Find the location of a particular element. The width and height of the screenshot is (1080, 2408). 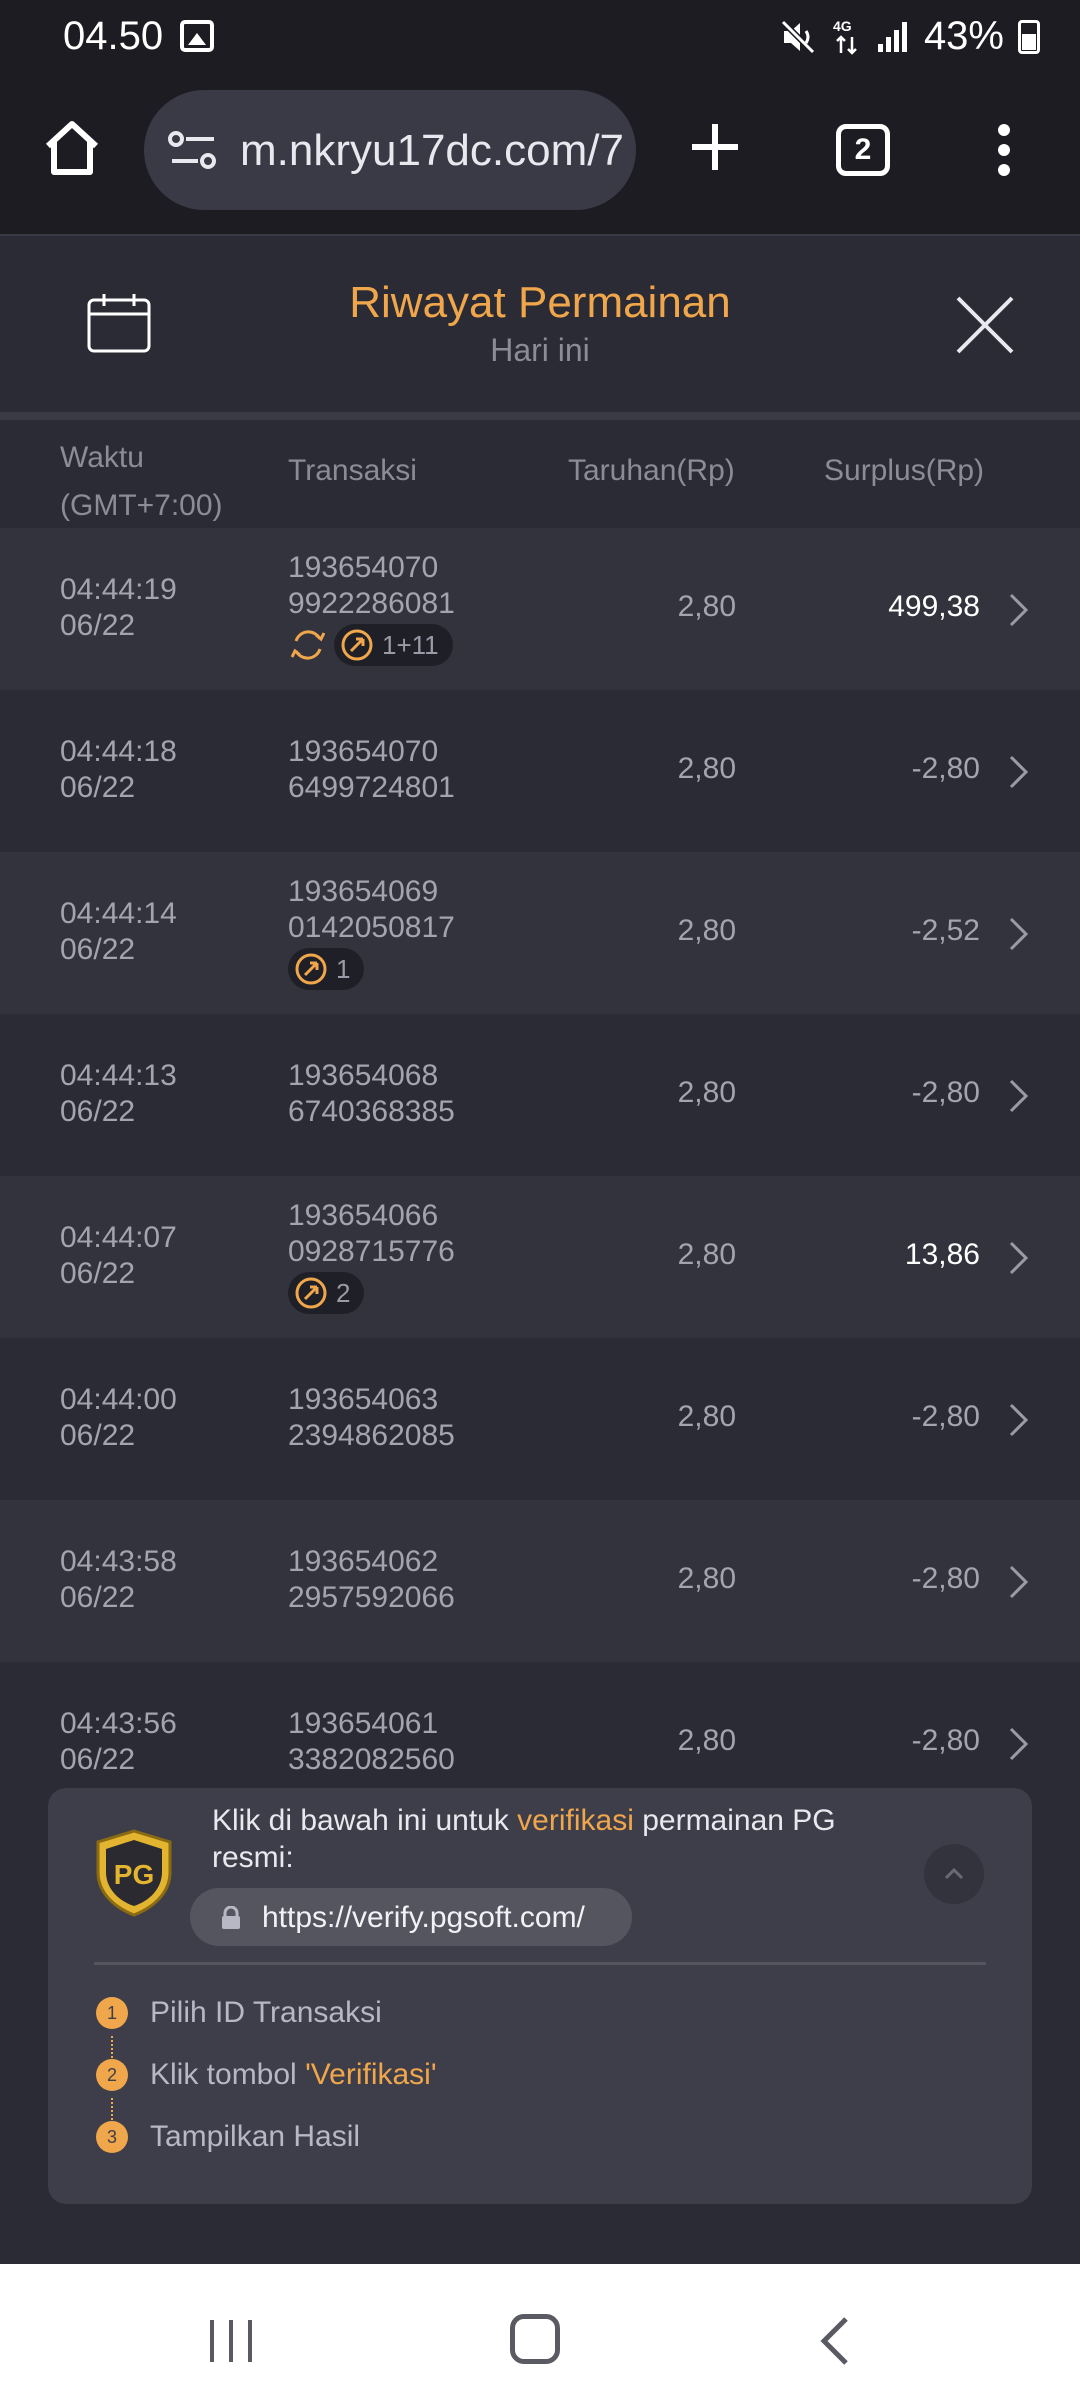

step-number: 3 is located at coordinates (112, 2137).